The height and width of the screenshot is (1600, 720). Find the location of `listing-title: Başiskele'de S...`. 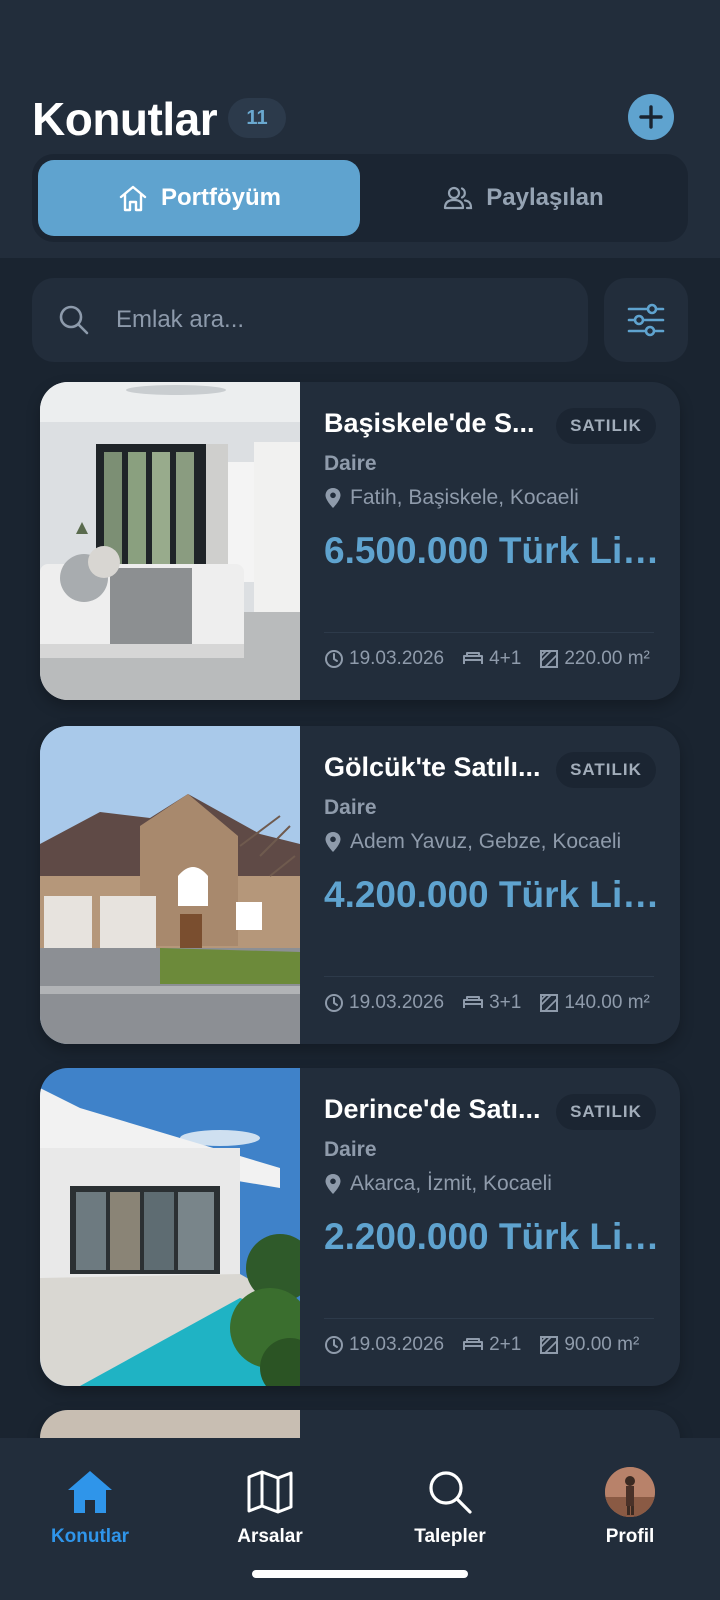

listing-title: Başiskele'de S... is located at coordinates (429, 423).